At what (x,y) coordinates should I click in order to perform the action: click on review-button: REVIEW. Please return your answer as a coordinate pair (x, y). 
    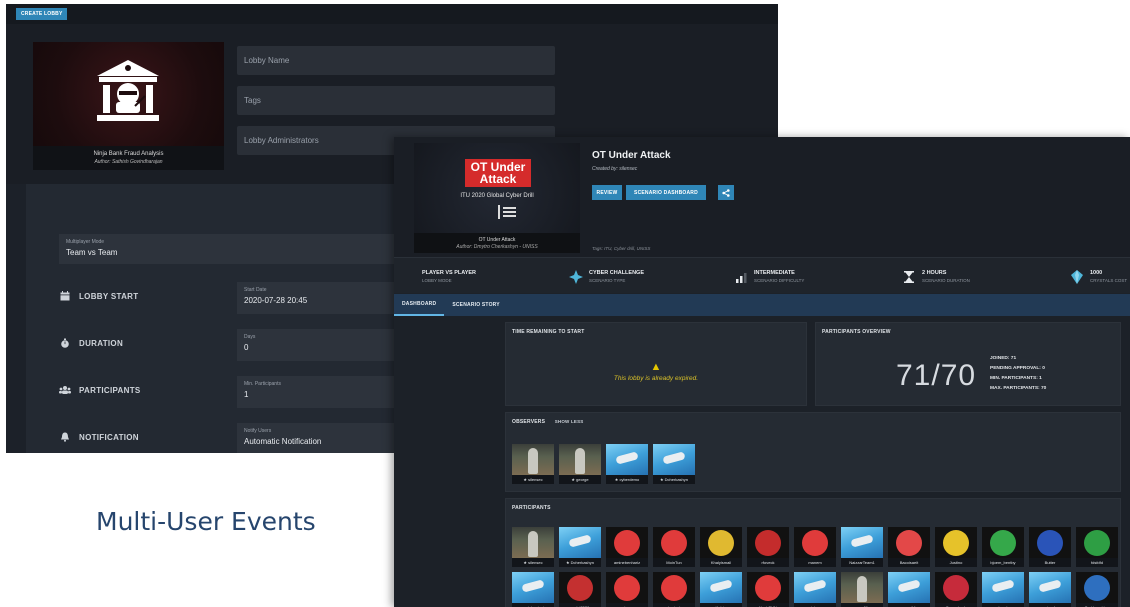
    Looking at the image, I should click on (607, 192).